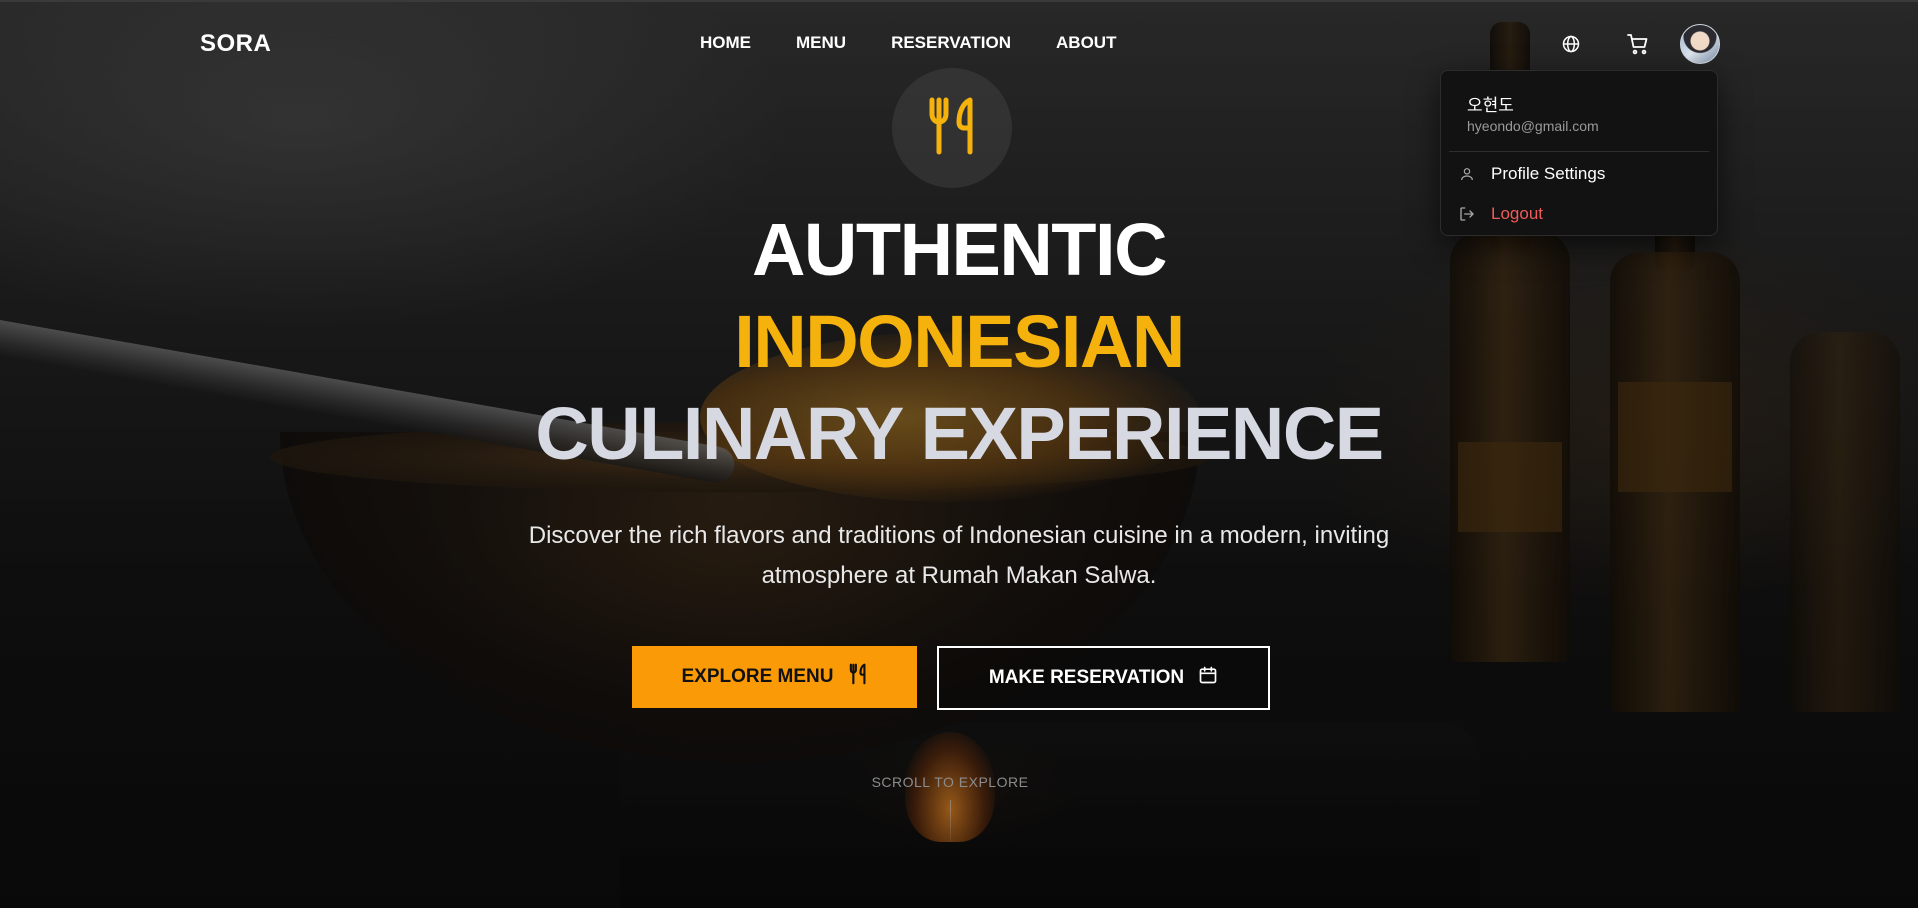 This screenshot has width=1918, height=908. Describe the element at coordinates (1086, 677) in the screenshot. I see `make-reservation-label: MAKE RESERVATION` at that location.